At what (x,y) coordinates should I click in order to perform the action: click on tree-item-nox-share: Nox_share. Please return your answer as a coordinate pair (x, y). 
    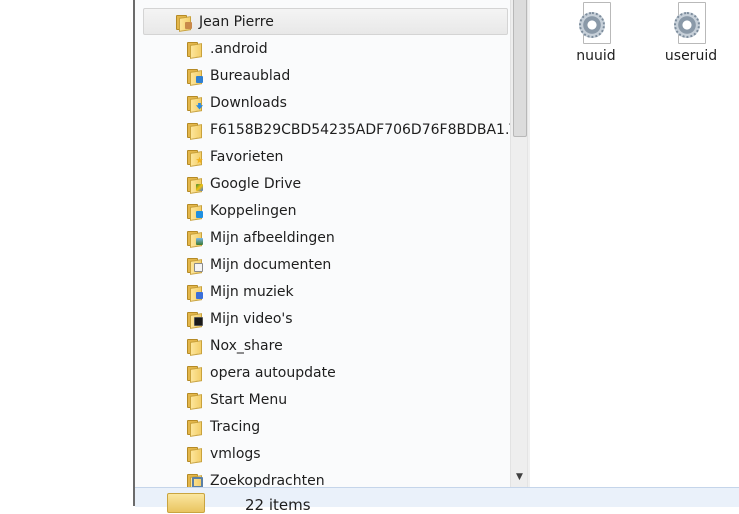
    Looking at the image, I should click on (235, 345).